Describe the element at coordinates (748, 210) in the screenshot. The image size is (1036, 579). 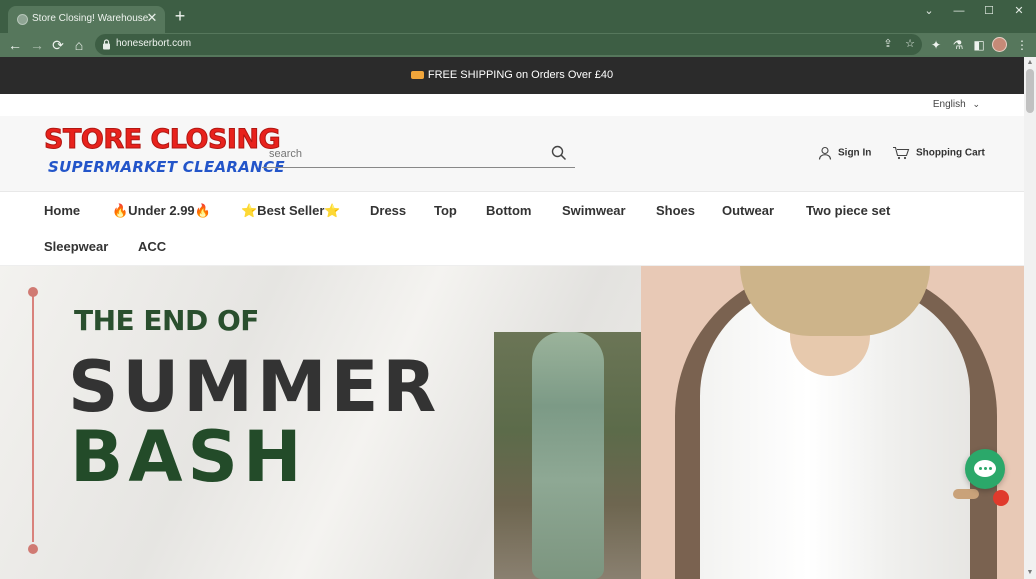
I see `nav-item-outwear: Outwear` at that location.